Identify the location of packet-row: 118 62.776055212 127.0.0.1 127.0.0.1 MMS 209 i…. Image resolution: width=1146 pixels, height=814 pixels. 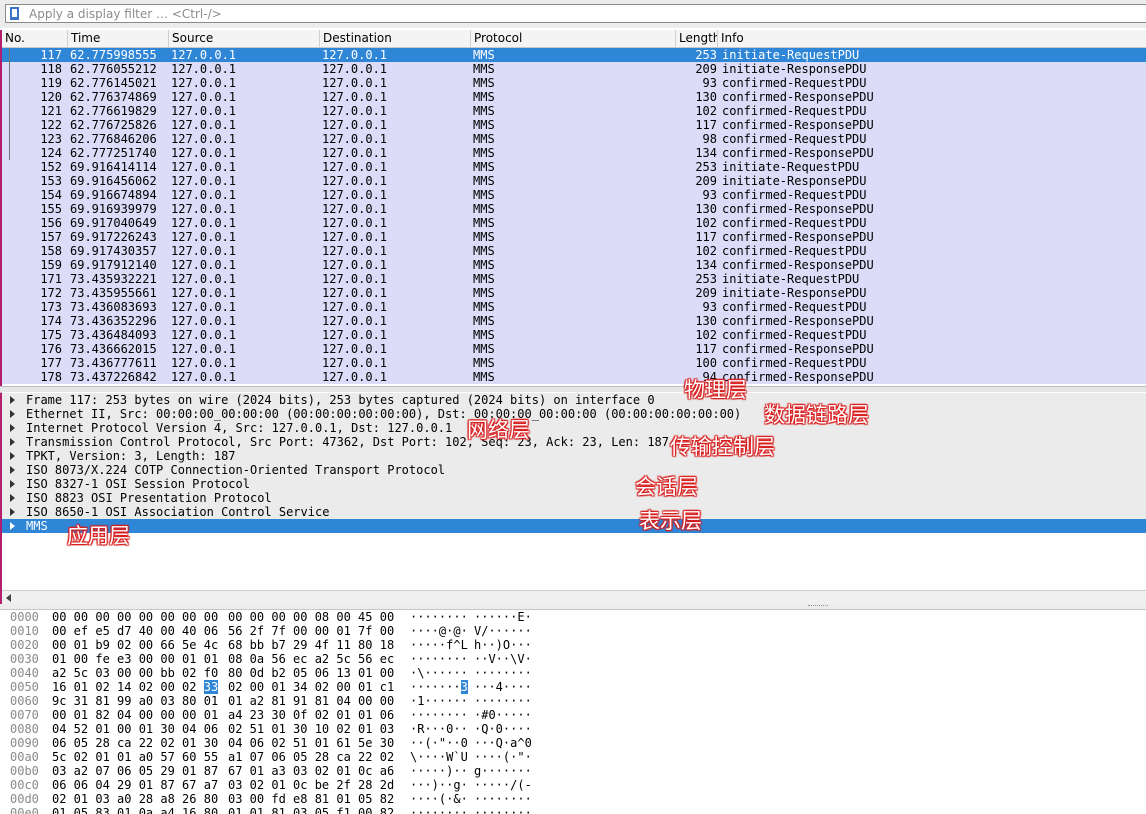
(574, 69).